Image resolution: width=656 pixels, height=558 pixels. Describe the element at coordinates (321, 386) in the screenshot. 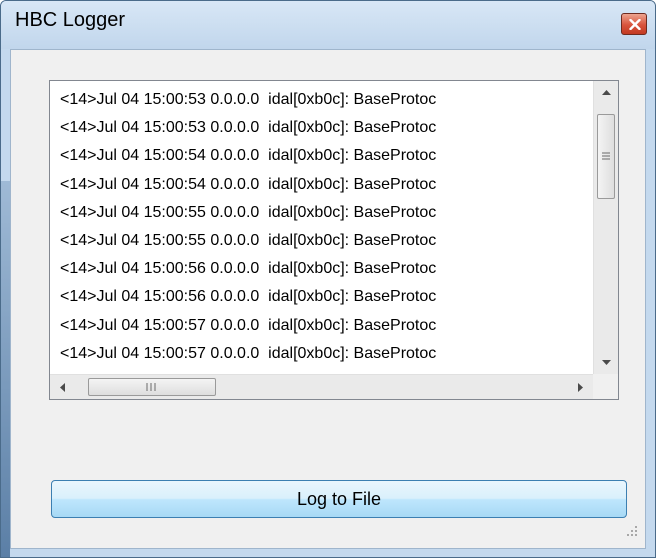

I see `horizontal-scrollbar` at that location.